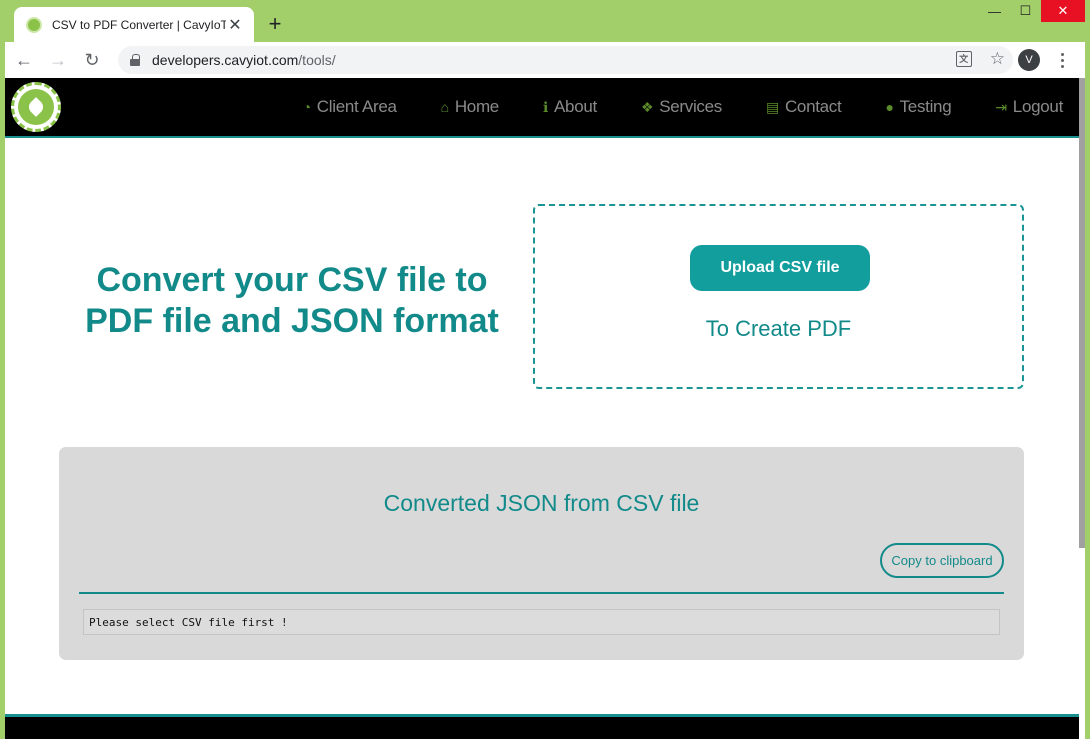 The height and width of the screenshot is (739, 1090). Describe the element at coordinates (994, 11) in the screenshot. I see `minimize-button: —` at that location.